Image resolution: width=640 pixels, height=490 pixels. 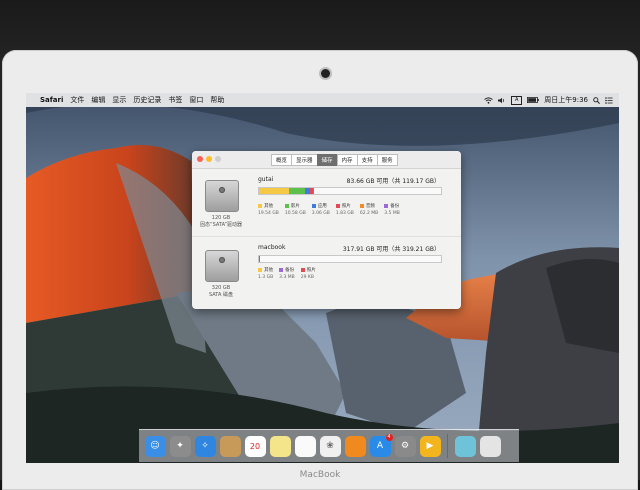 What do you see at coordinates (308, 273) in the screenshot?
I see `legend-item: 照片 29 KB` at bounding box center [308, 273].